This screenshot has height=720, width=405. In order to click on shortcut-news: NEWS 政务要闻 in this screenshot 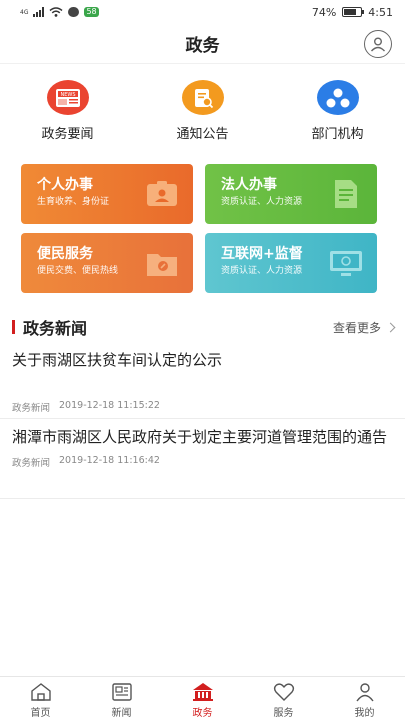, I will do `click(67, 111)`.